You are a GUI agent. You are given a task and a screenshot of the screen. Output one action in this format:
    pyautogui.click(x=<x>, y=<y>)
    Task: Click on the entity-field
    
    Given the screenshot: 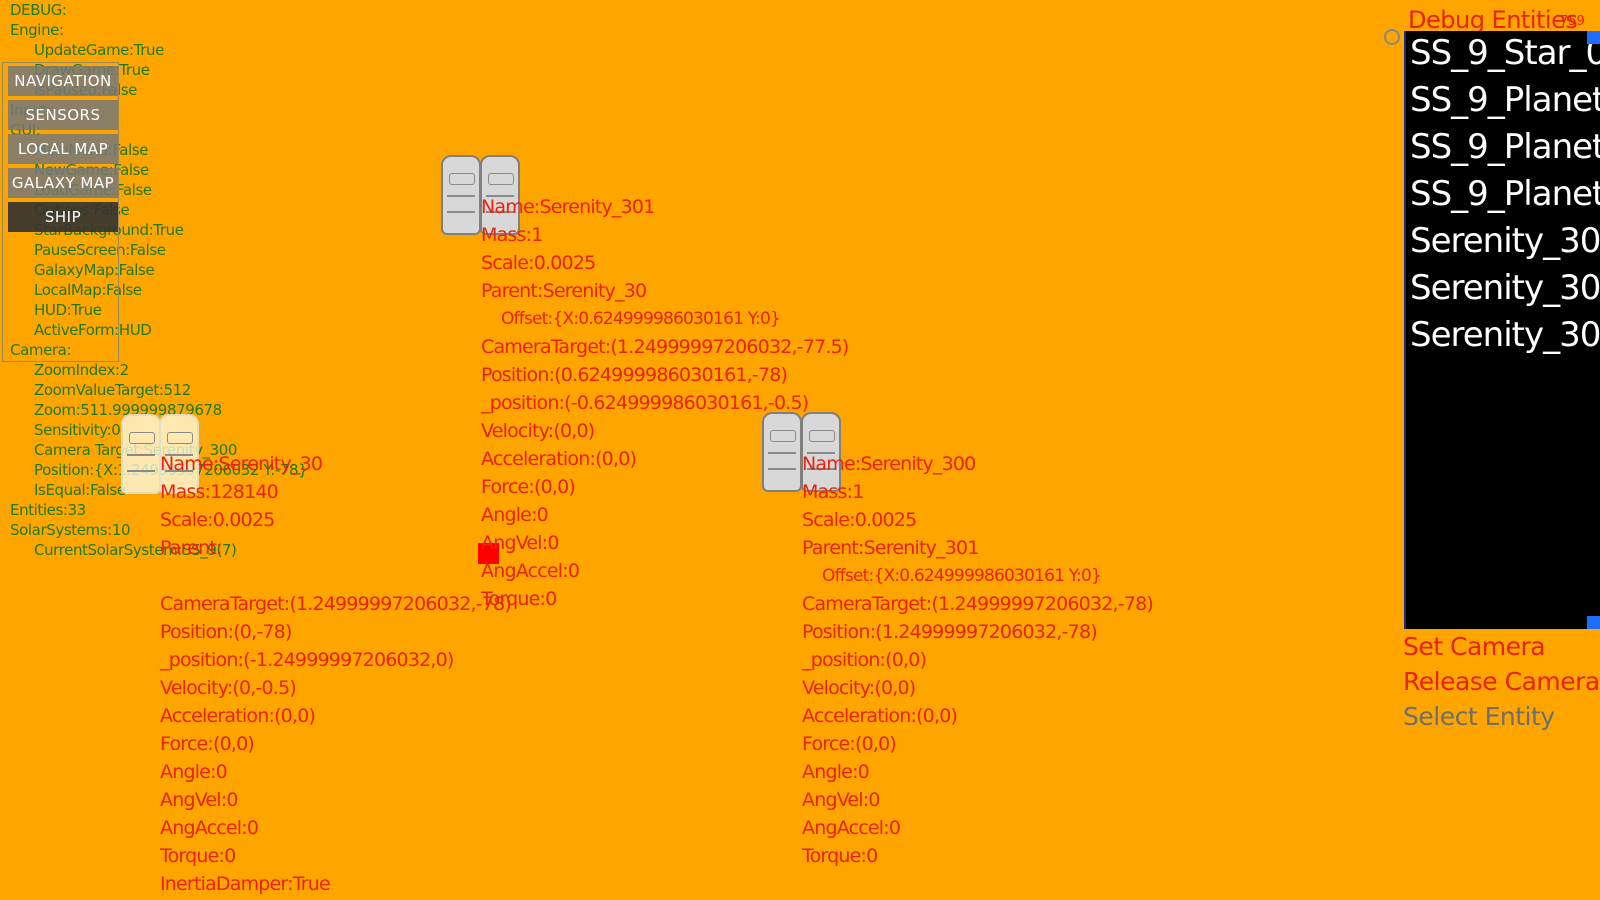 What is the action you would take?
    pyautogui.click(x=335, y=576)
    